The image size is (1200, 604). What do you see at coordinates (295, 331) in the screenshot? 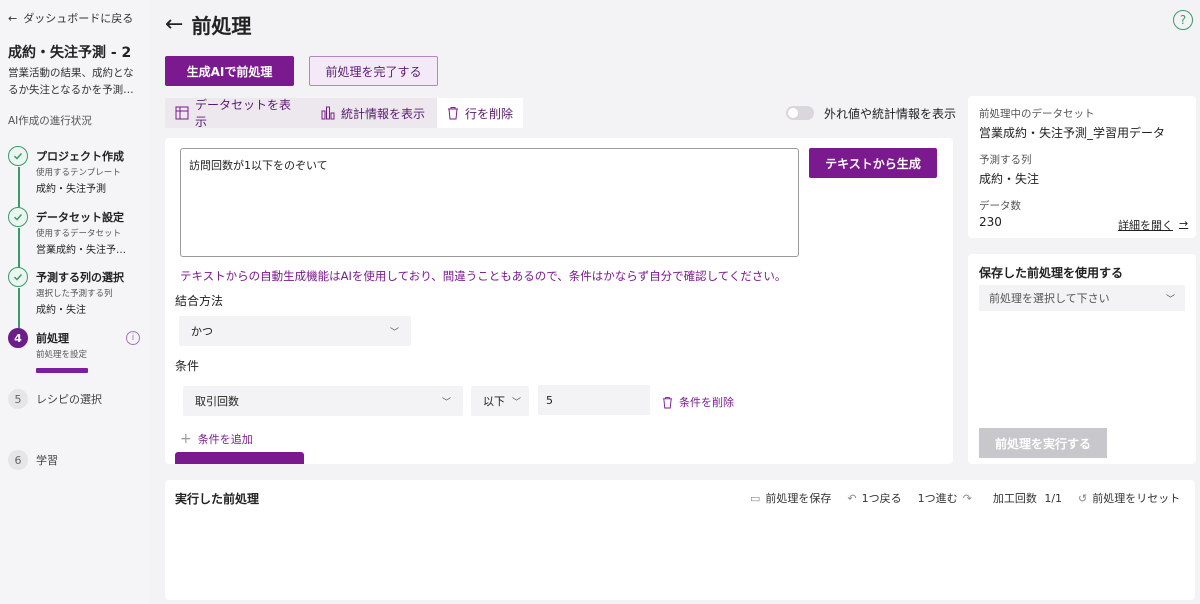
I see `join-method-select: かつ ﹀` at bounding box center [295, 331].